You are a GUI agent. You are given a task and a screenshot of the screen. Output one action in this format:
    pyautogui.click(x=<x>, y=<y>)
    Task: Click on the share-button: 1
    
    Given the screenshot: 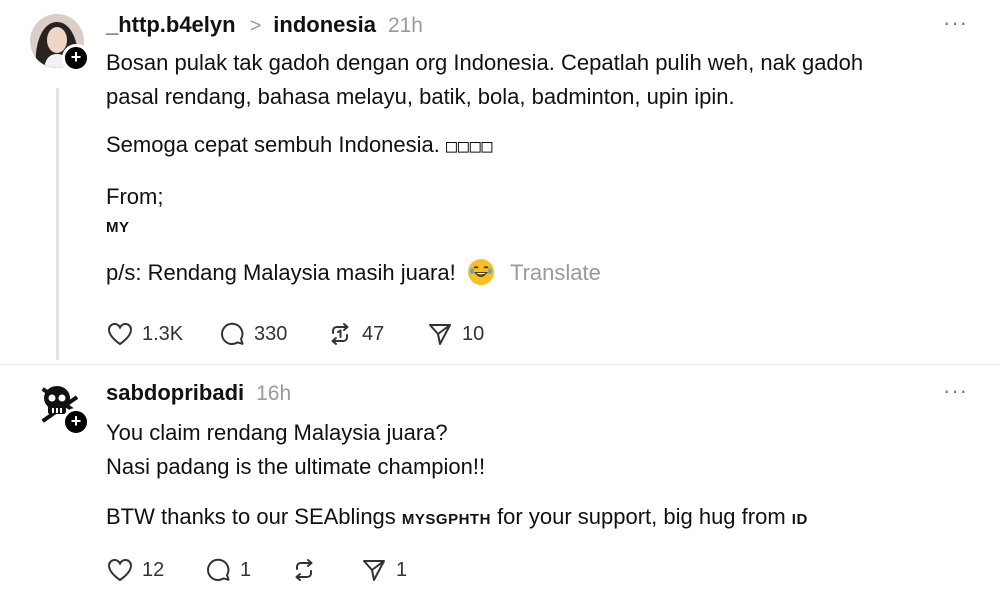 What is the action you would take?
    pyautogui.click(x=383, y=570)
    